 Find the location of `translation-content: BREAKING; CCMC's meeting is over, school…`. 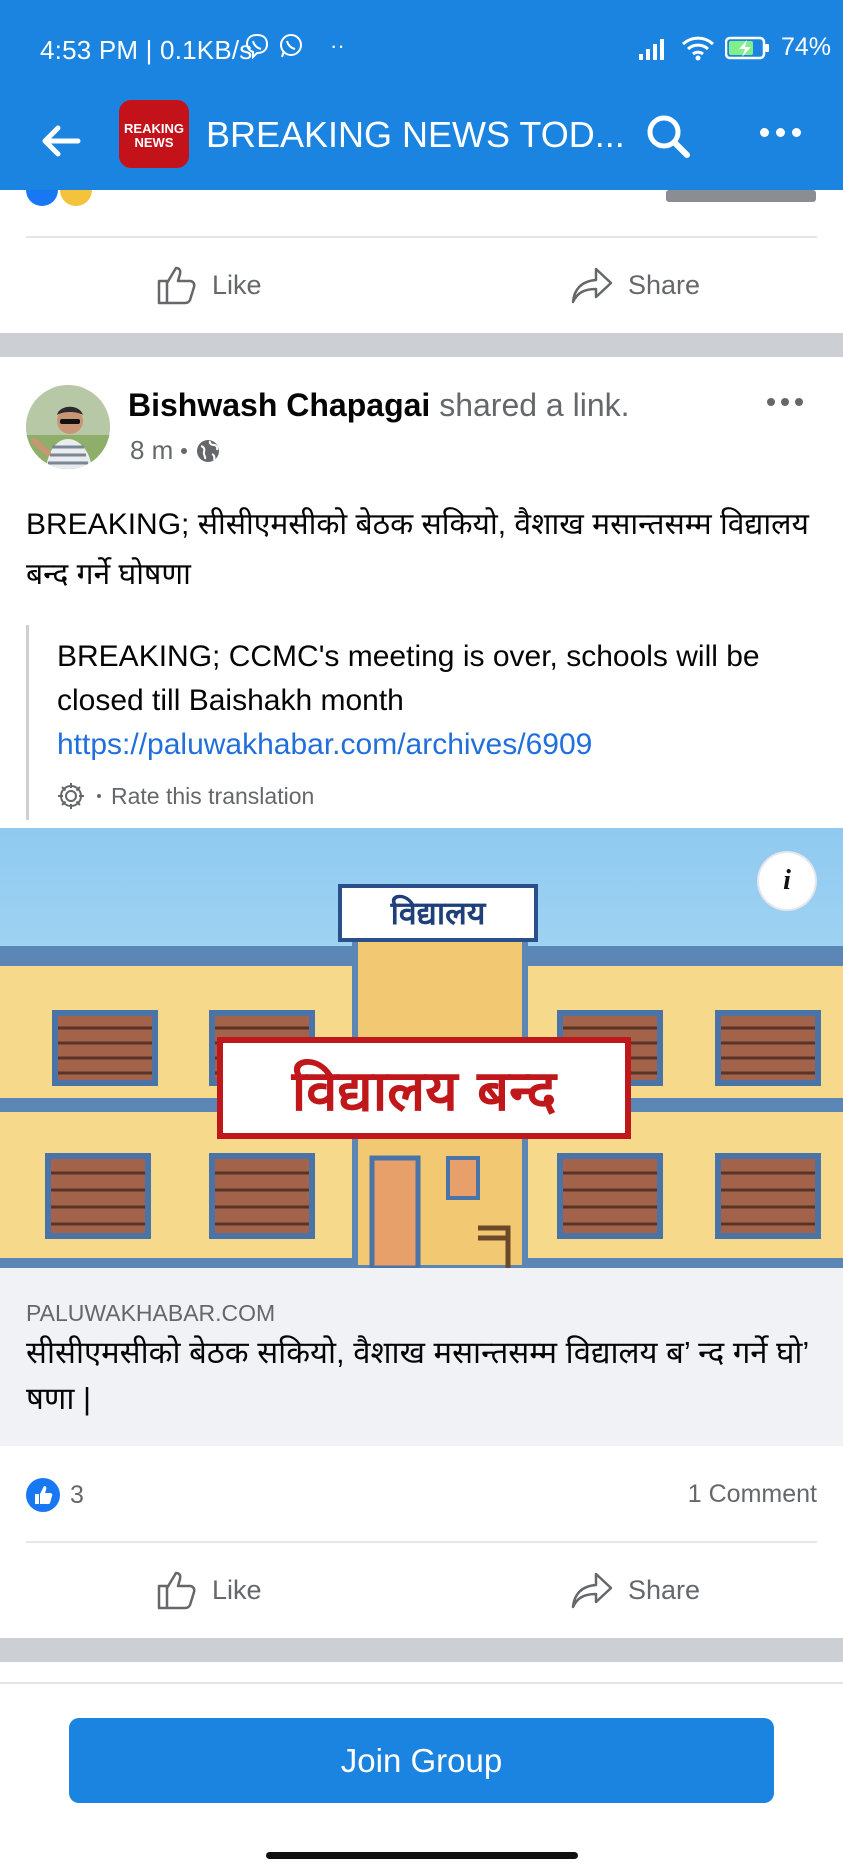

translation-content: BREAKING; CCMC's meeting is over, school… is located at coordinates (437, 701).